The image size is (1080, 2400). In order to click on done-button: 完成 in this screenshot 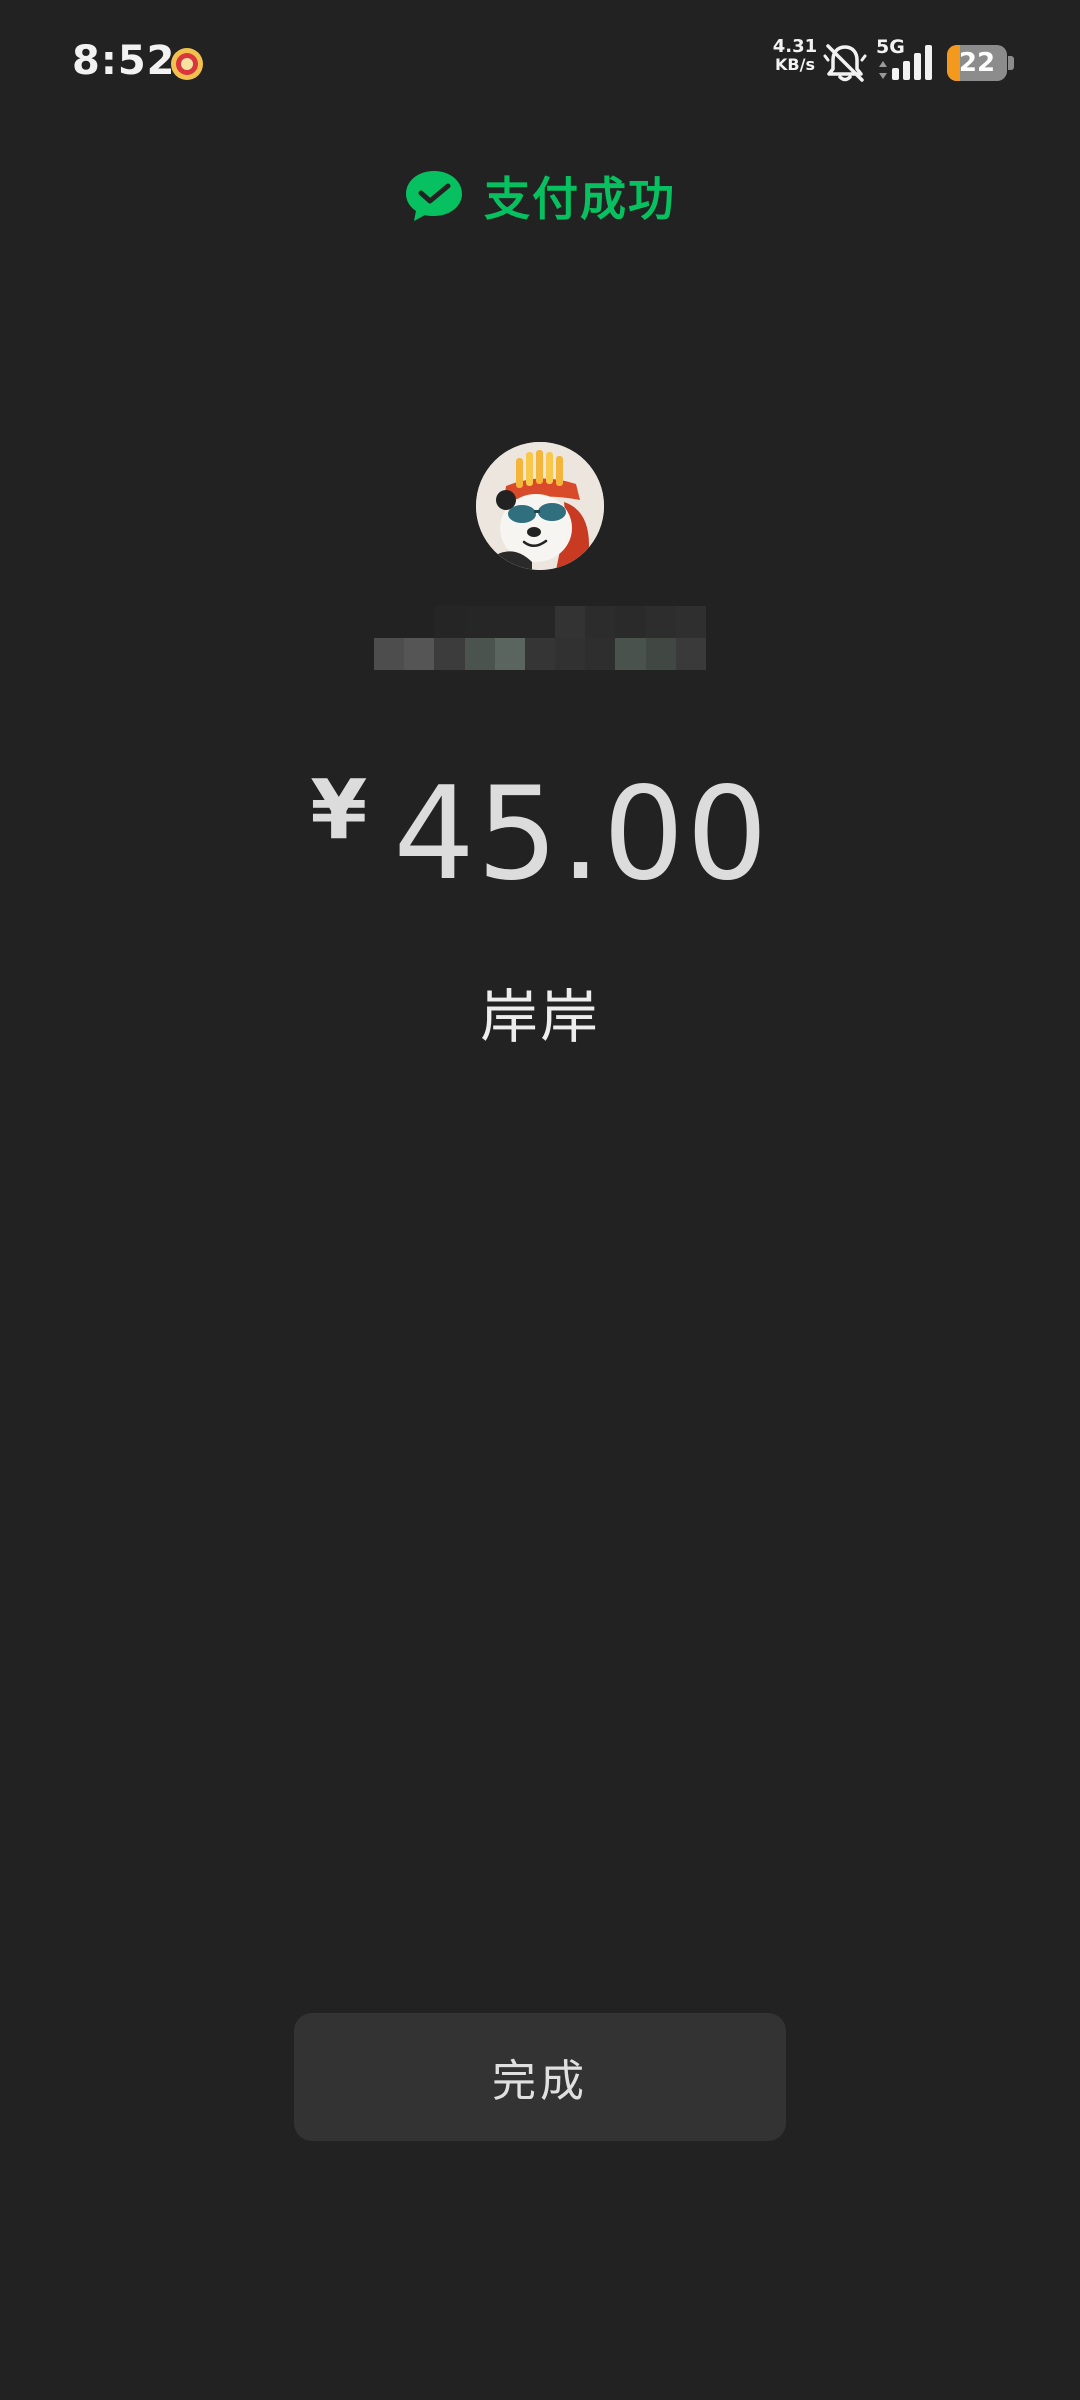, I will do `click(540, 2077)`.